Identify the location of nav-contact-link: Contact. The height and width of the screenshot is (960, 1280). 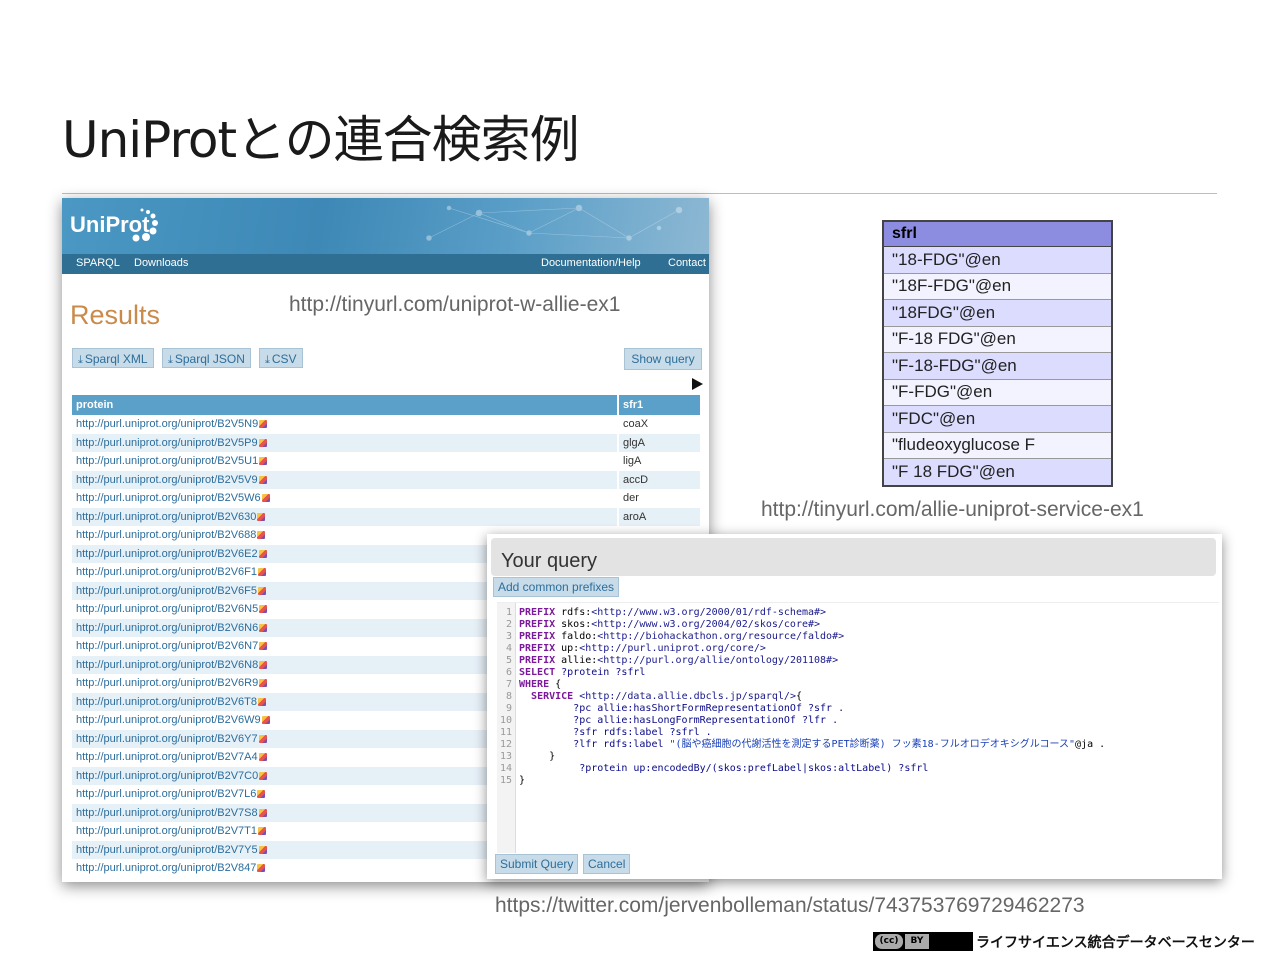
(687, 263).